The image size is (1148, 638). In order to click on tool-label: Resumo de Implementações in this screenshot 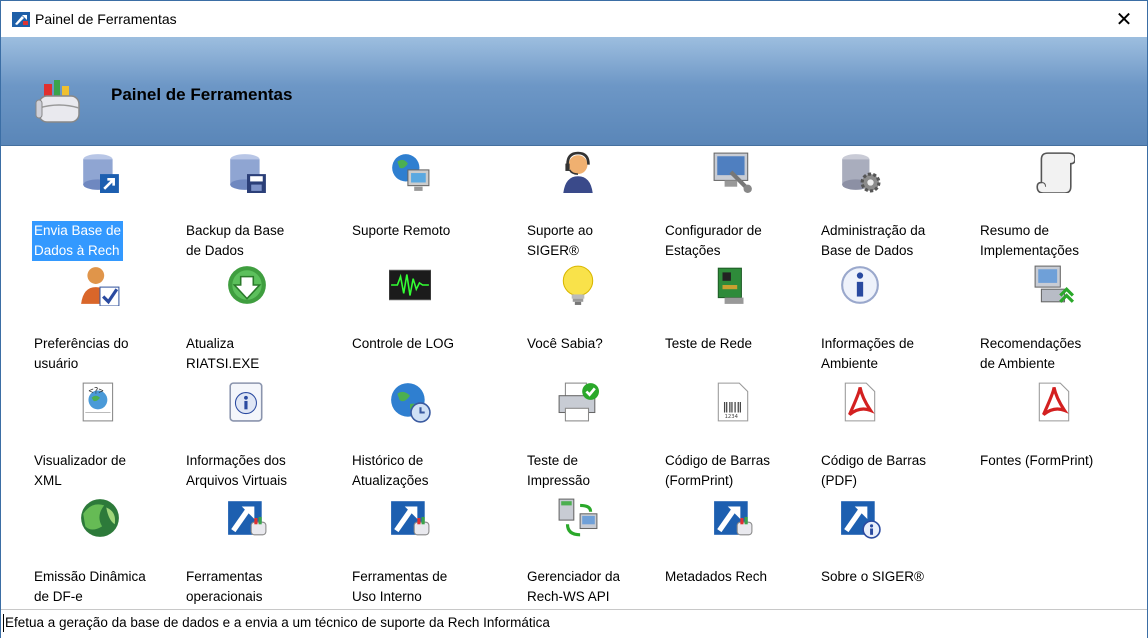, I will do `click(1030, 240)`.